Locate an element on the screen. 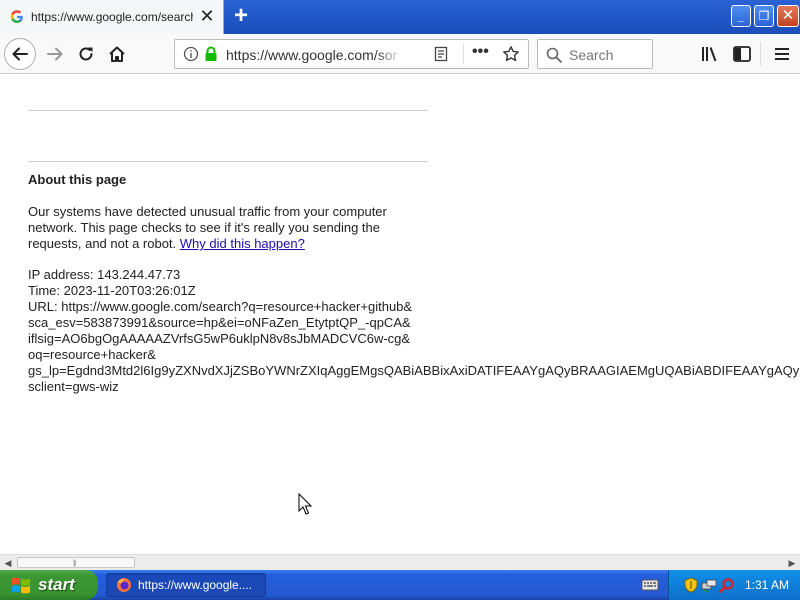 Image resolution: width=800 pixels, height=600 pixels. ip-address: IP address: 143.244.47.73 is located at coordinates (104, 274).